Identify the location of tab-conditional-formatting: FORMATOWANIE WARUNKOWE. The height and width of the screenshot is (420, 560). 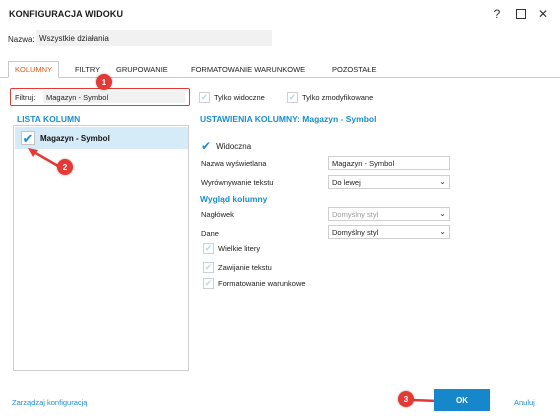
(248, 69).